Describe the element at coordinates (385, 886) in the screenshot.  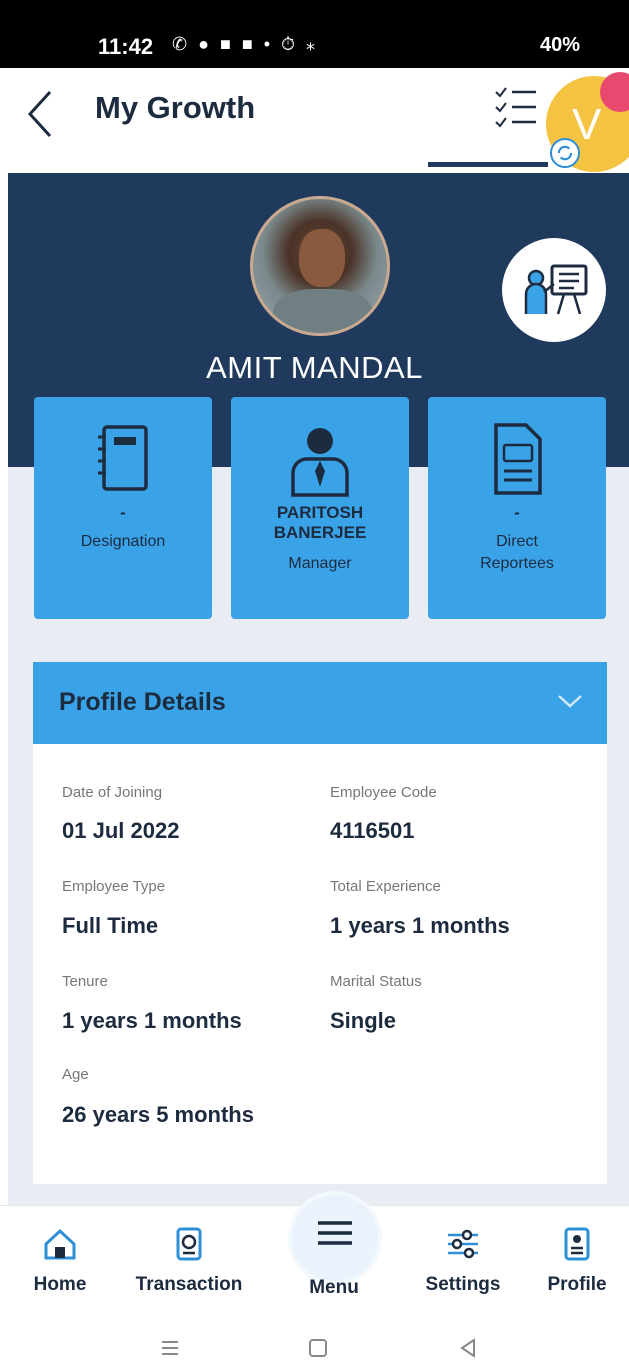
I see `total-experience-label: Total Experience` at that location.